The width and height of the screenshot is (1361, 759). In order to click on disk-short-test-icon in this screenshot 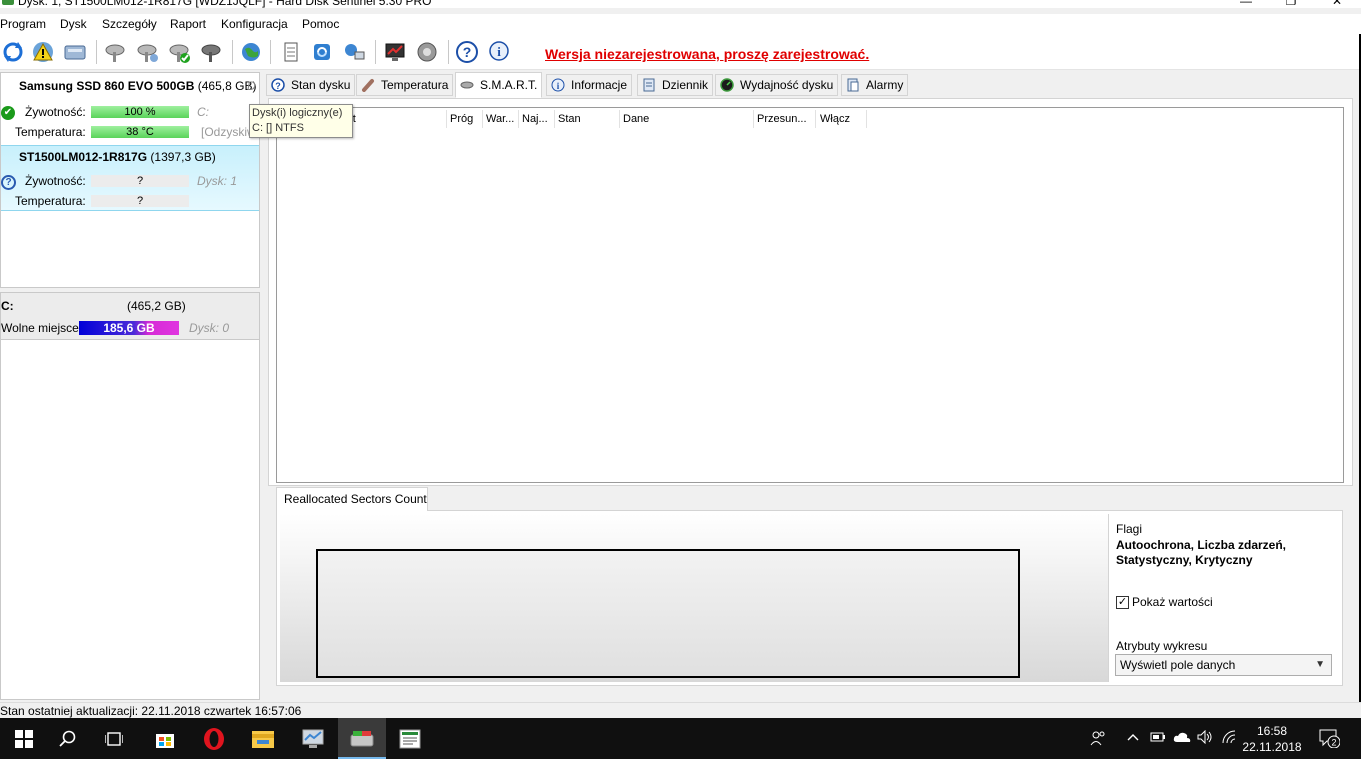, I will do `click(147, 52)`.